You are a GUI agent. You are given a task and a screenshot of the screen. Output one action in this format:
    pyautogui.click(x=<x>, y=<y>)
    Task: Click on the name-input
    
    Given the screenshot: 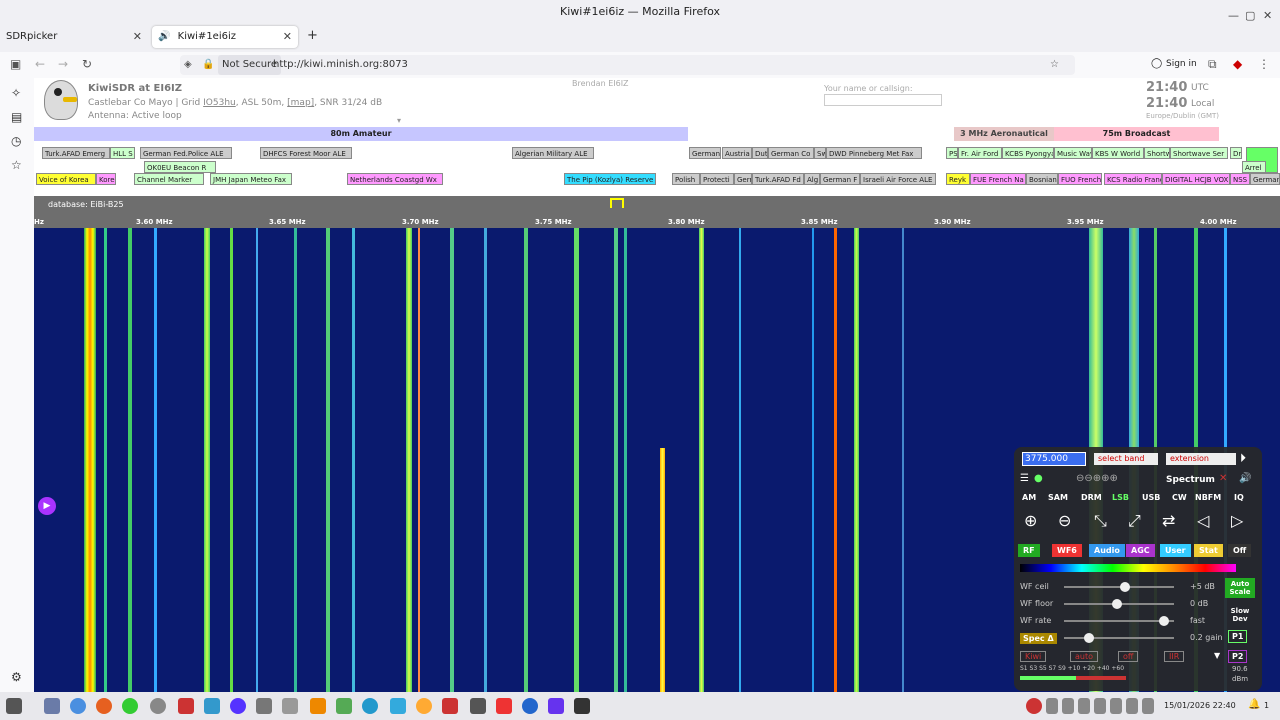 What is the action you would take?
    pyautogui.click(x=883, y=100)
    